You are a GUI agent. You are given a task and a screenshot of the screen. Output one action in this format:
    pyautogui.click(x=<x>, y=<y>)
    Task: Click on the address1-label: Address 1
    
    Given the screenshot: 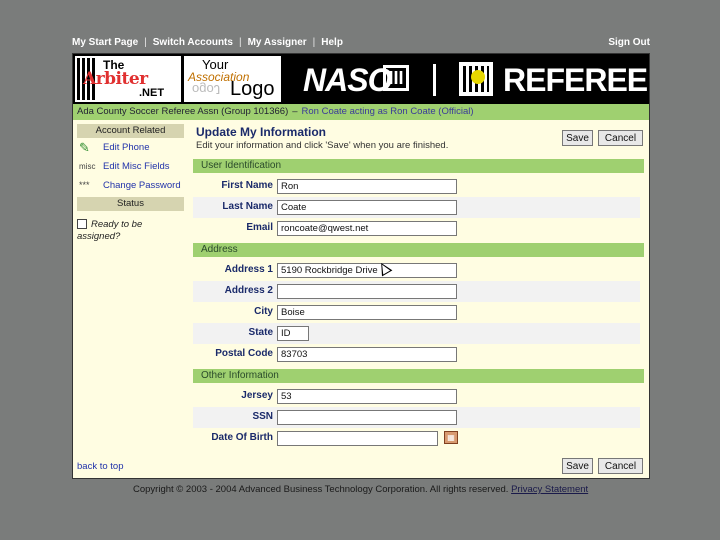 What is the action you would take?
    pyautogui.click(x=248, y=269)
    